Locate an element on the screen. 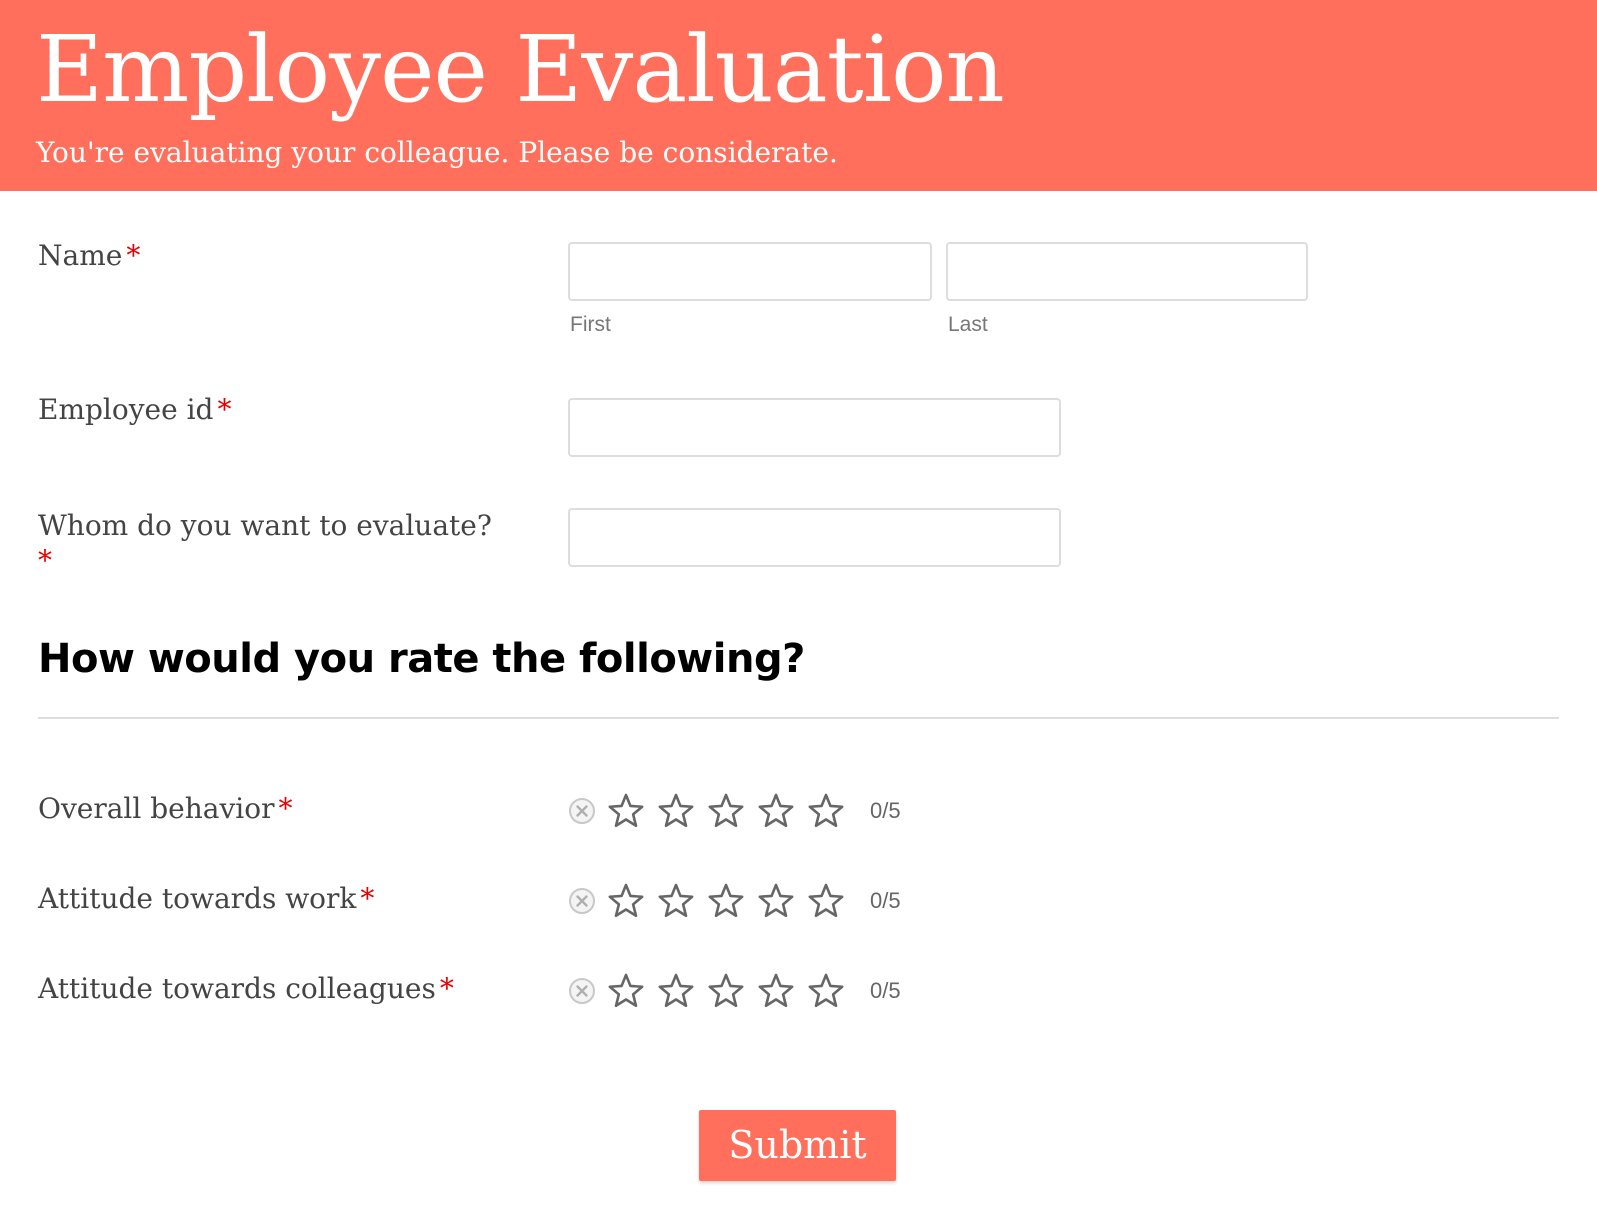 Image resolution: width=1597 pixels, height=1229 pixels. form-title: Employee Evaluation is located at coordinates (520, 69).